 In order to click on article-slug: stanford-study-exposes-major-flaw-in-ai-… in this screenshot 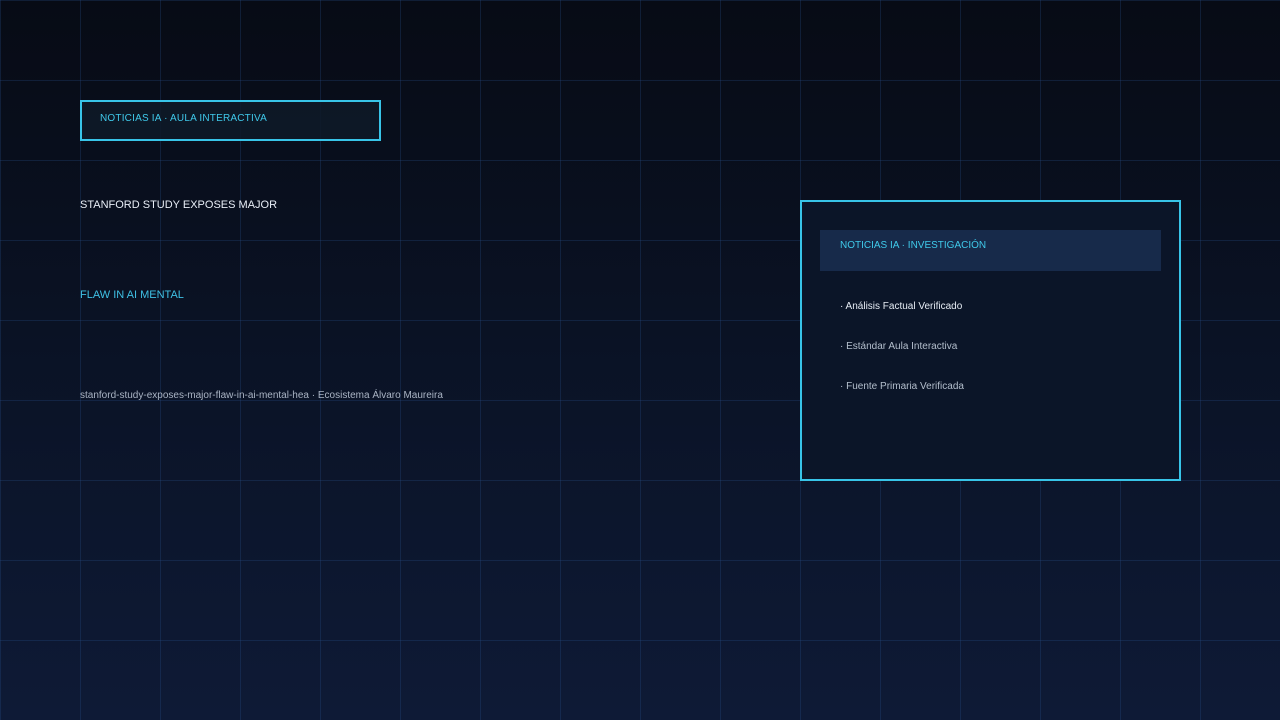, I will do `click(261, 395)`.